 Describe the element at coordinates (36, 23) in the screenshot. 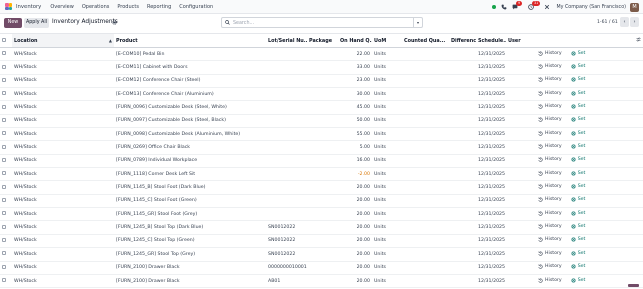

I see `apply-all-button: Apply All` at that location.